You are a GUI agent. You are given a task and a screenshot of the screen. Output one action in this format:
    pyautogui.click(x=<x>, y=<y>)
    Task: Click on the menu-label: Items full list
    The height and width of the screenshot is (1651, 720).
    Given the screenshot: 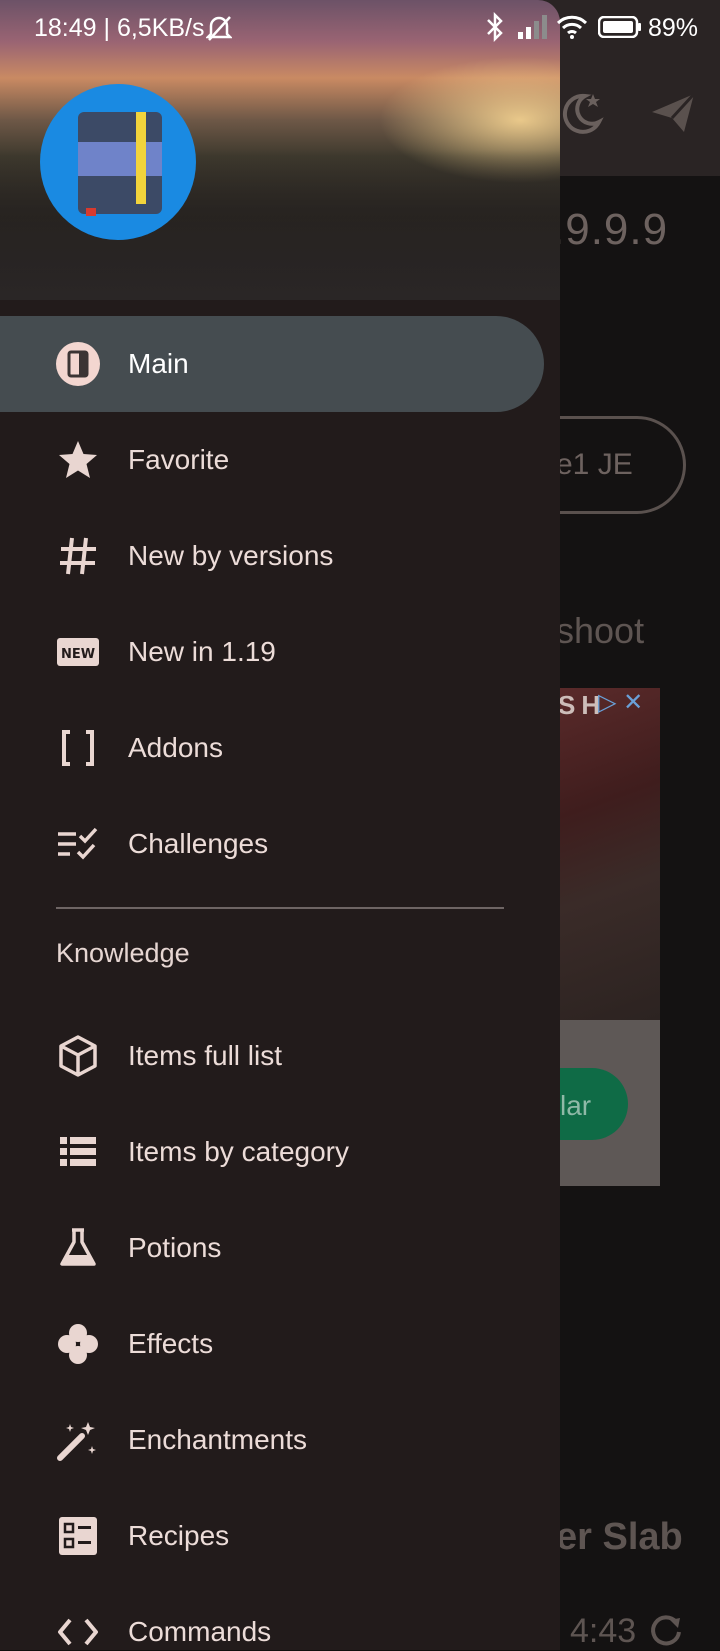 What is the action you would take?
    pyautogui.click(x=205, y=1055)
    